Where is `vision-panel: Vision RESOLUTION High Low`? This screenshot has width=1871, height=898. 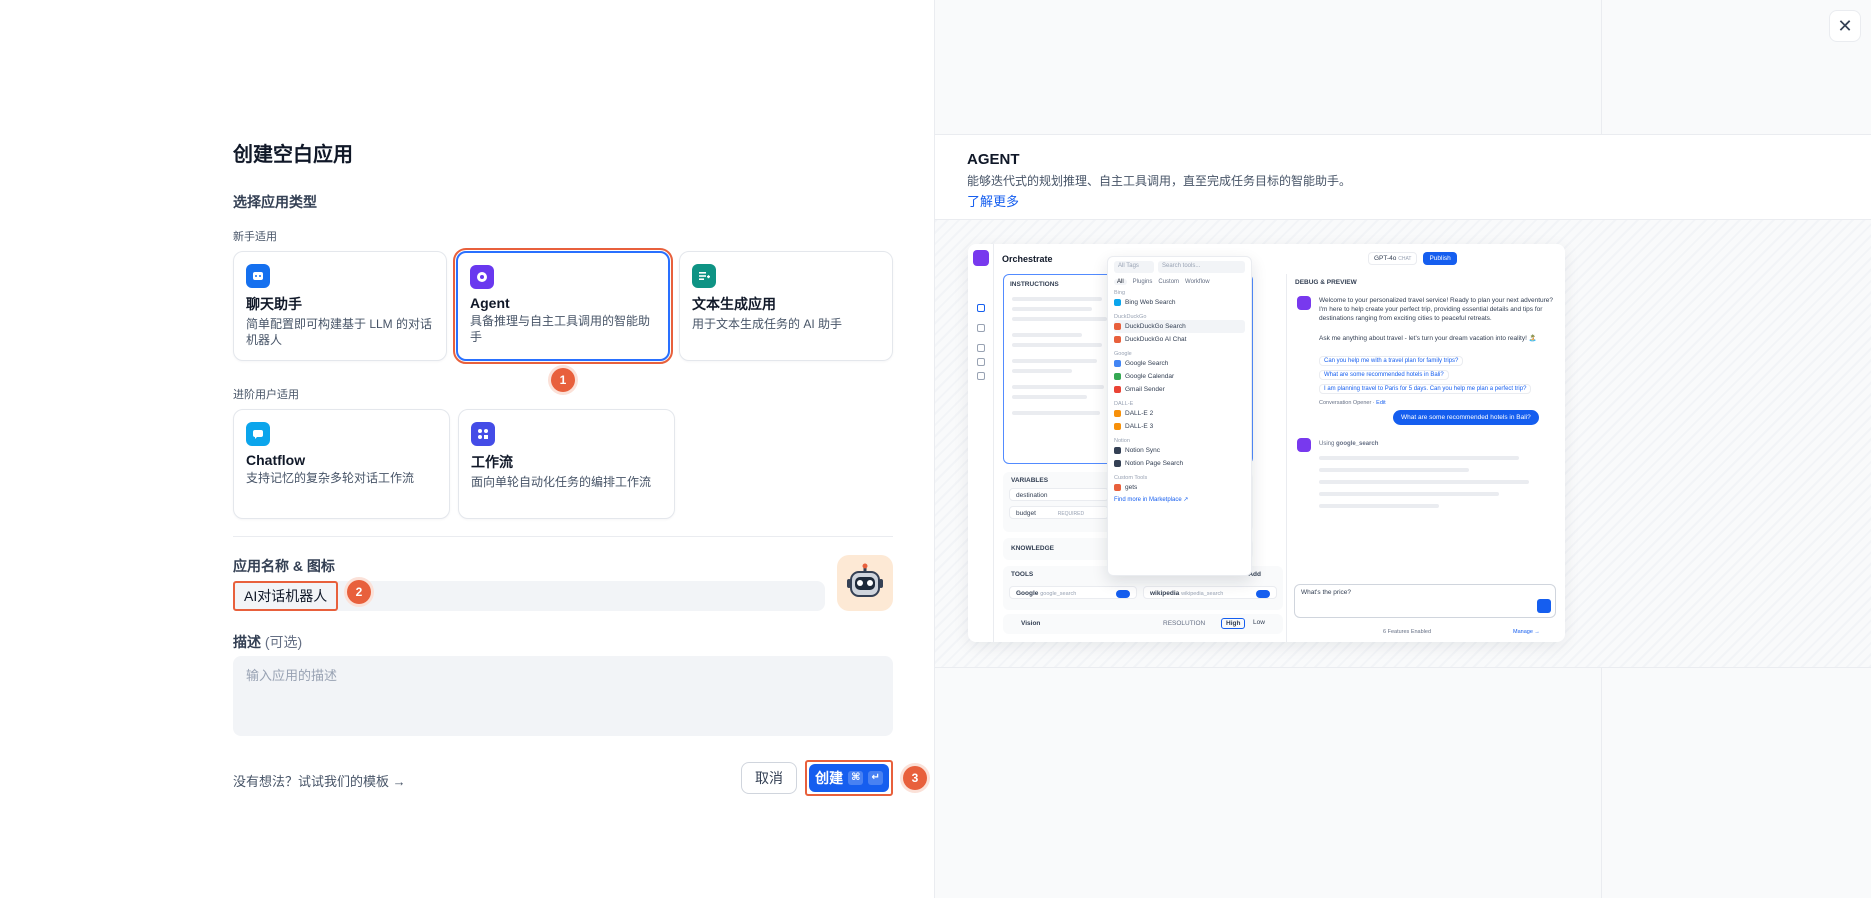 vision-panel: Vision RESOLUTION High Low is located at coordinates (1143, 624).